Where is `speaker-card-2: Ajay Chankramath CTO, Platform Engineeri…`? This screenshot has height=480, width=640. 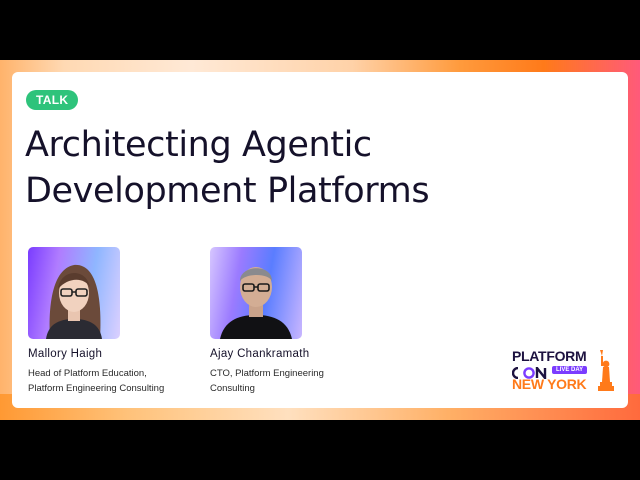 speaker-card-2: Ajay Chankramath CTO, Platform Engineeri… is located at coordinates (310, 321).